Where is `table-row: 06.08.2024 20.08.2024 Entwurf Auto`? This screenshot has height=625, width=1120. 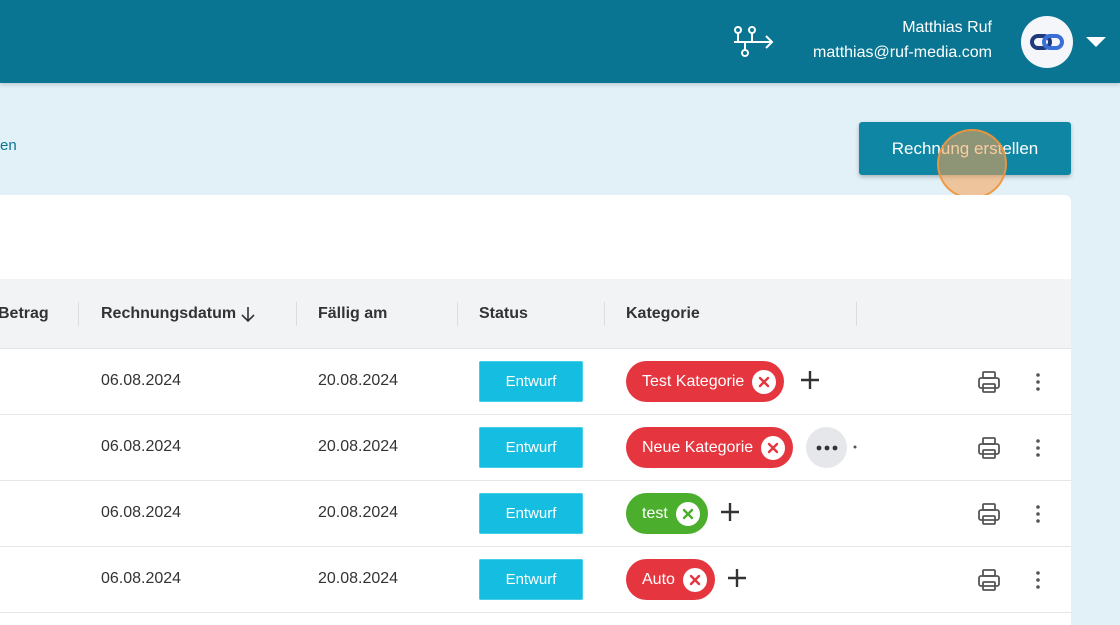 table-row: 06.08.2024 20.08.2024 Entwurf Auto is located at coordinates (535, 580).